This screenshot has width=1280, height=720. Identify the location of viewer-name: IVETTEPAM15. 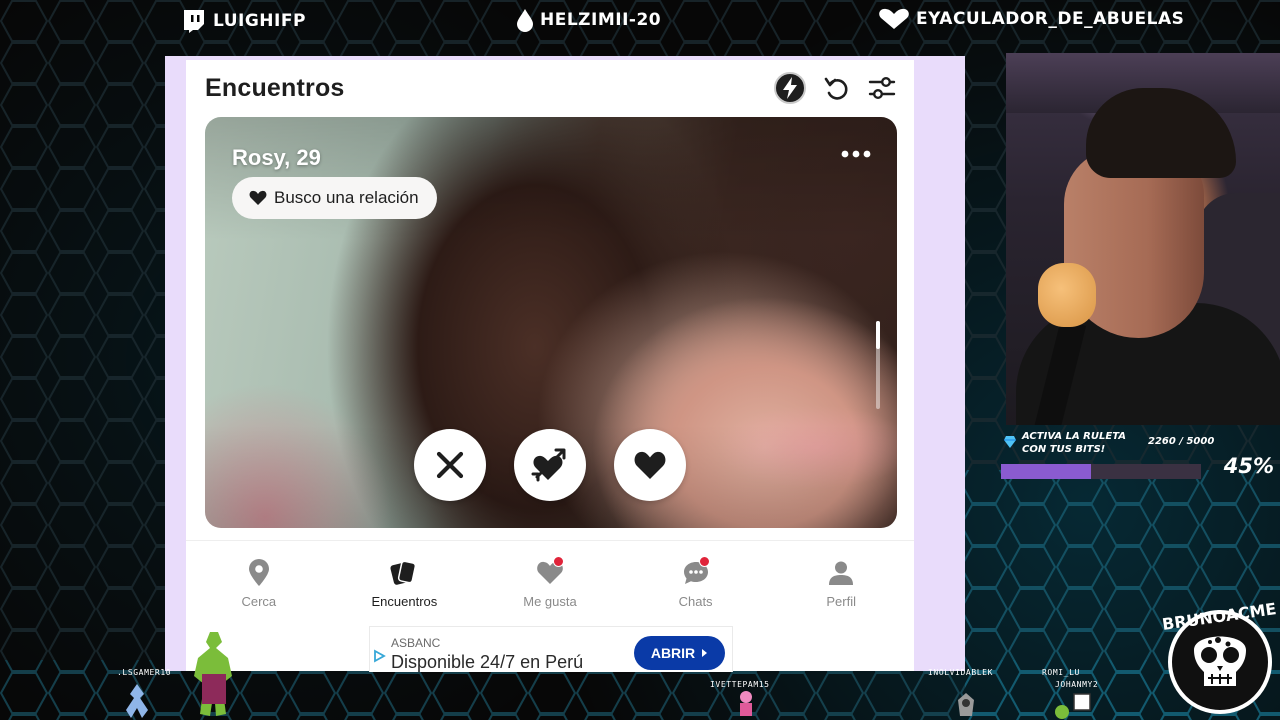
(740, 684).